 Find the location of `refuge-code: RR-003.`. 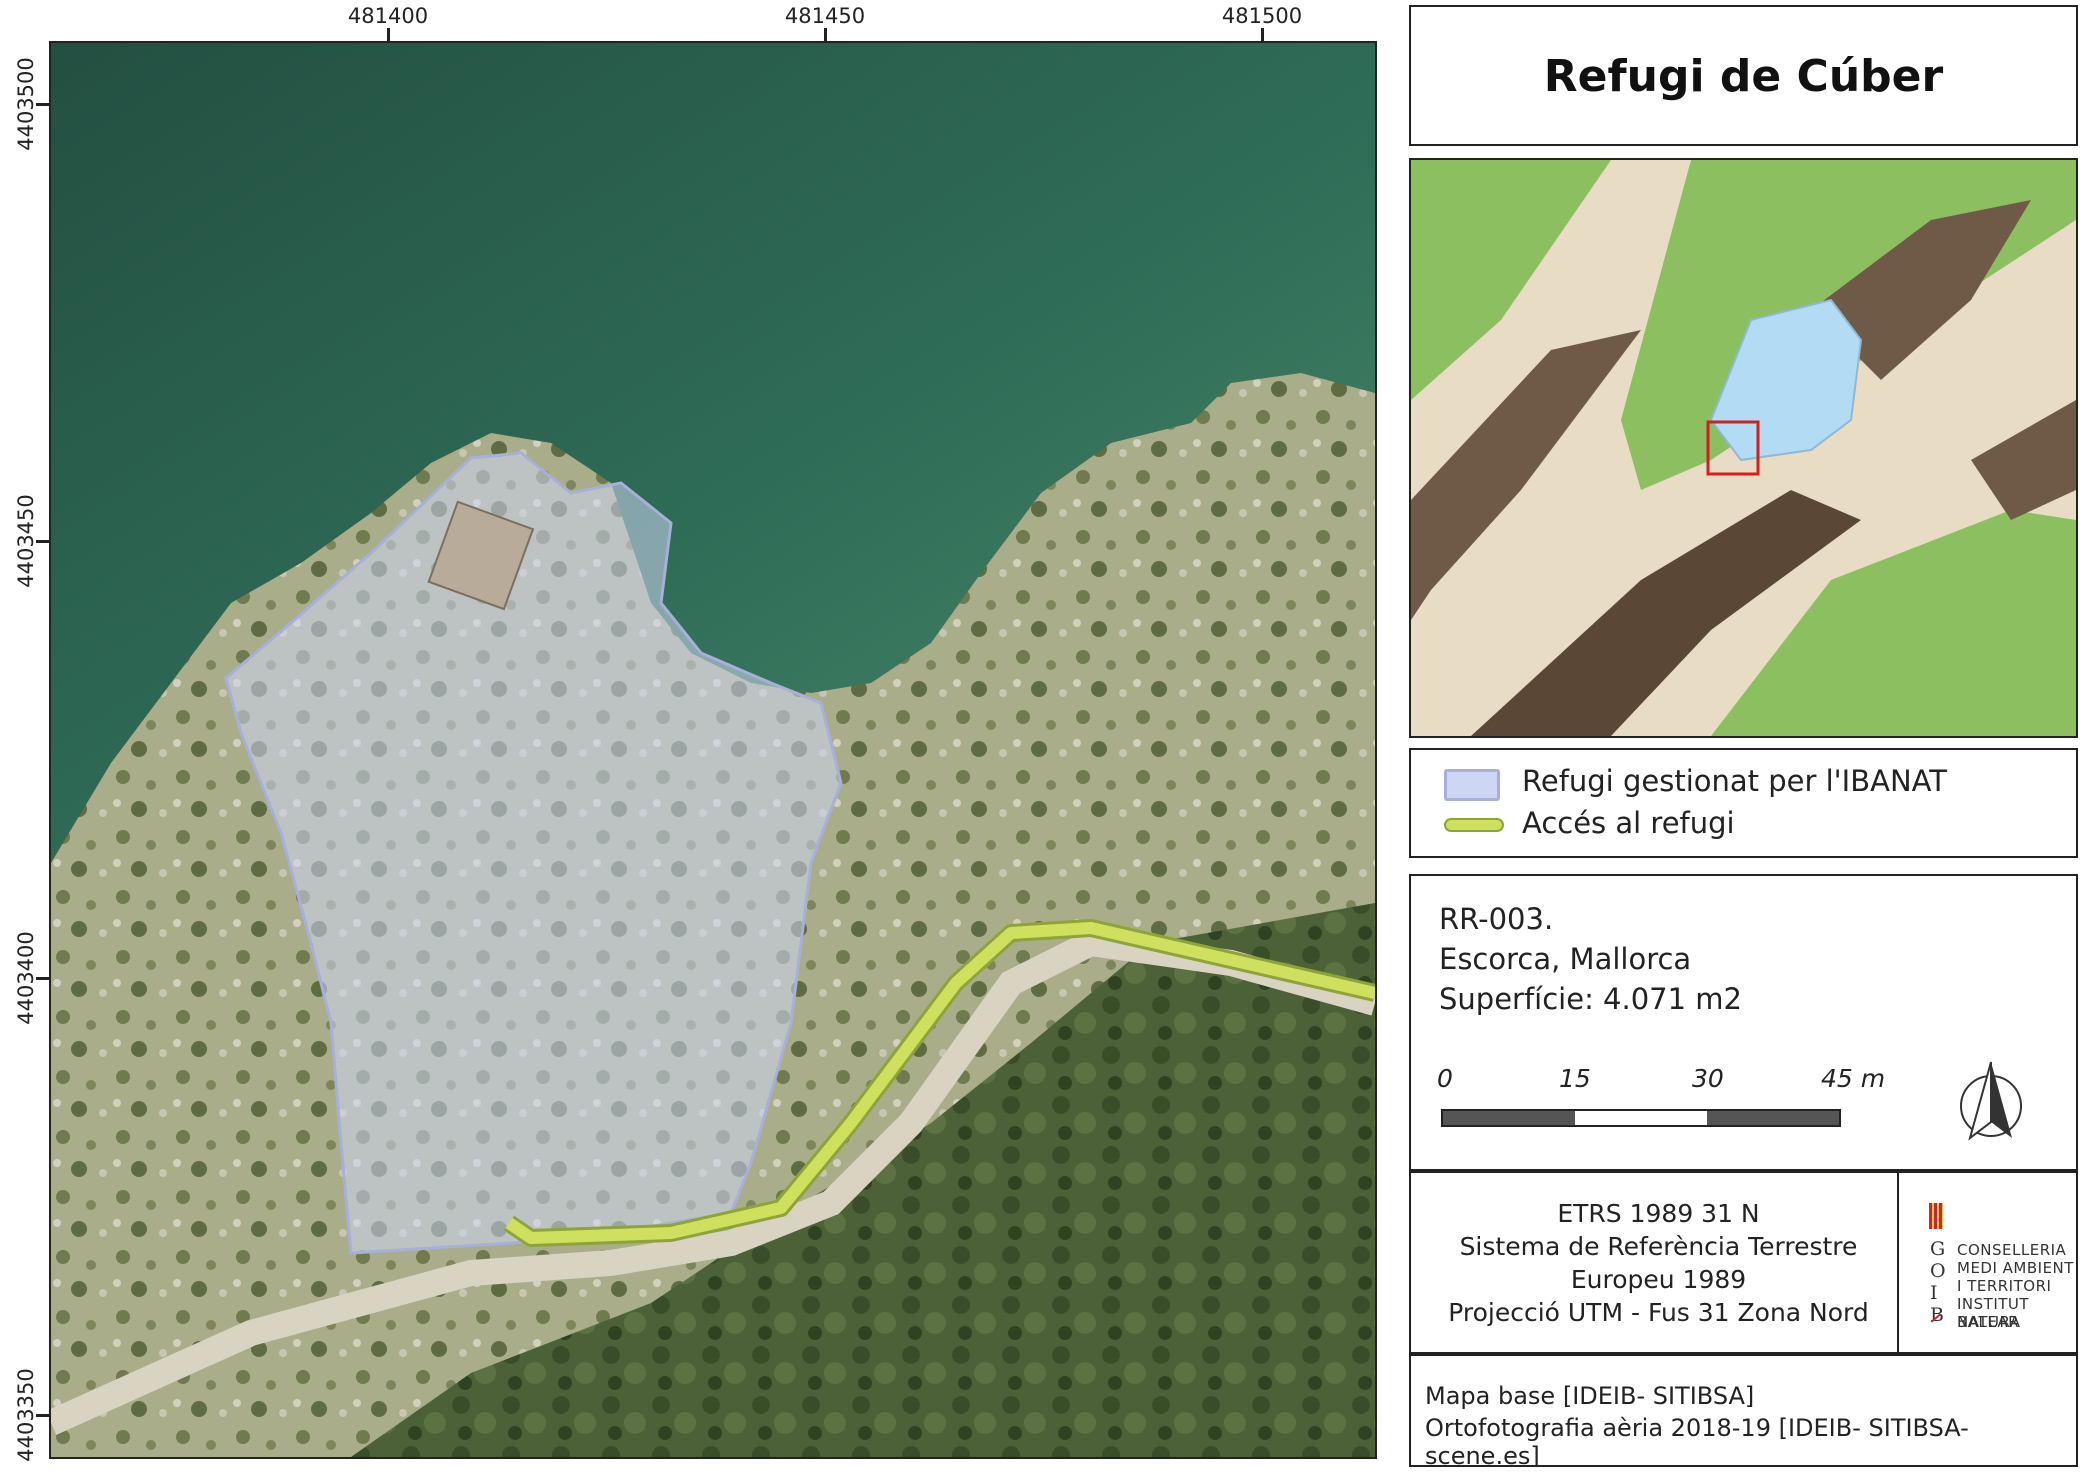

refuge-code: RR-003. is located at coordinates (1496, 919).